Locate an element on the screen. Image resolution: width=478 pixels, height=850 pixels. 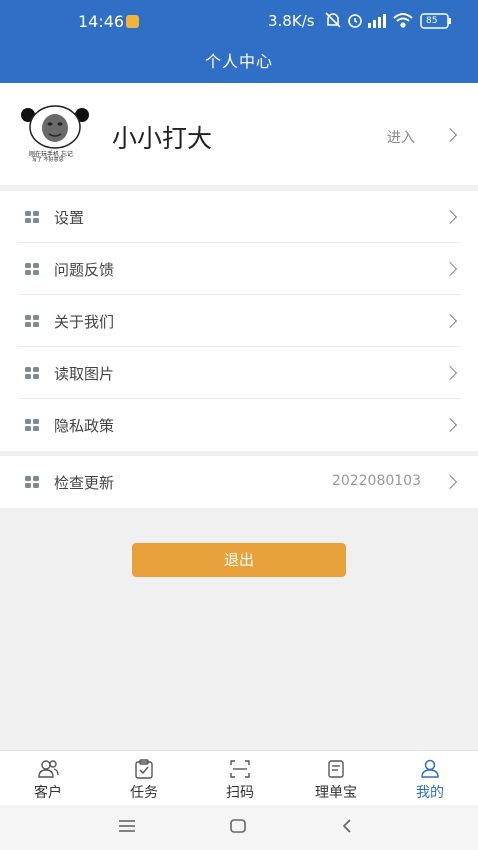
logout-button: 退出 is located at coordinates (239, 560).